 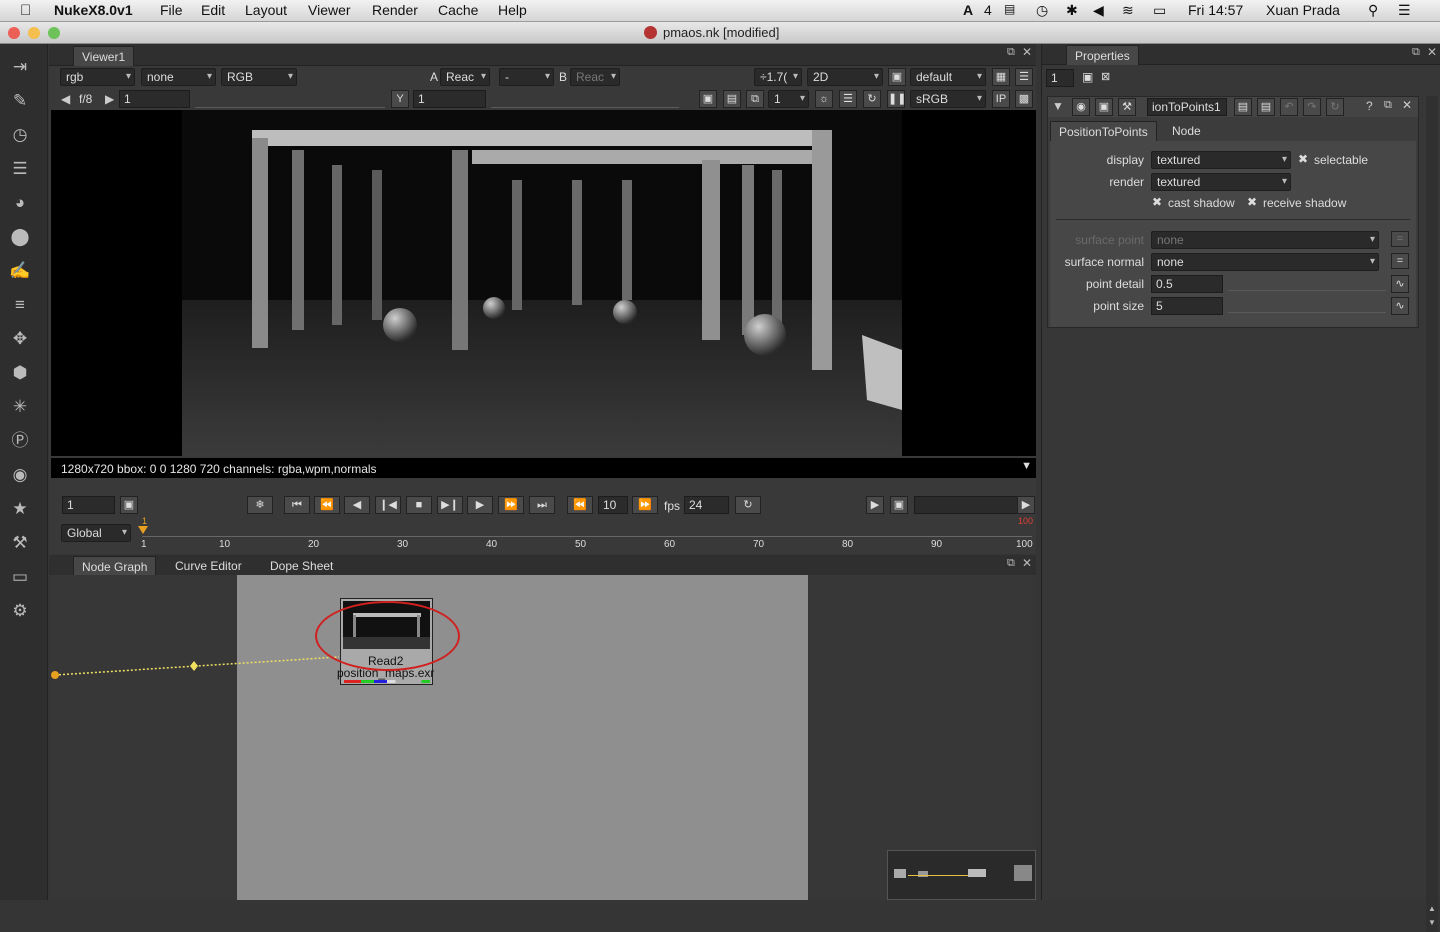 I want to click on next-keyframe-icon: ⏩, so click(x=511, y=505).